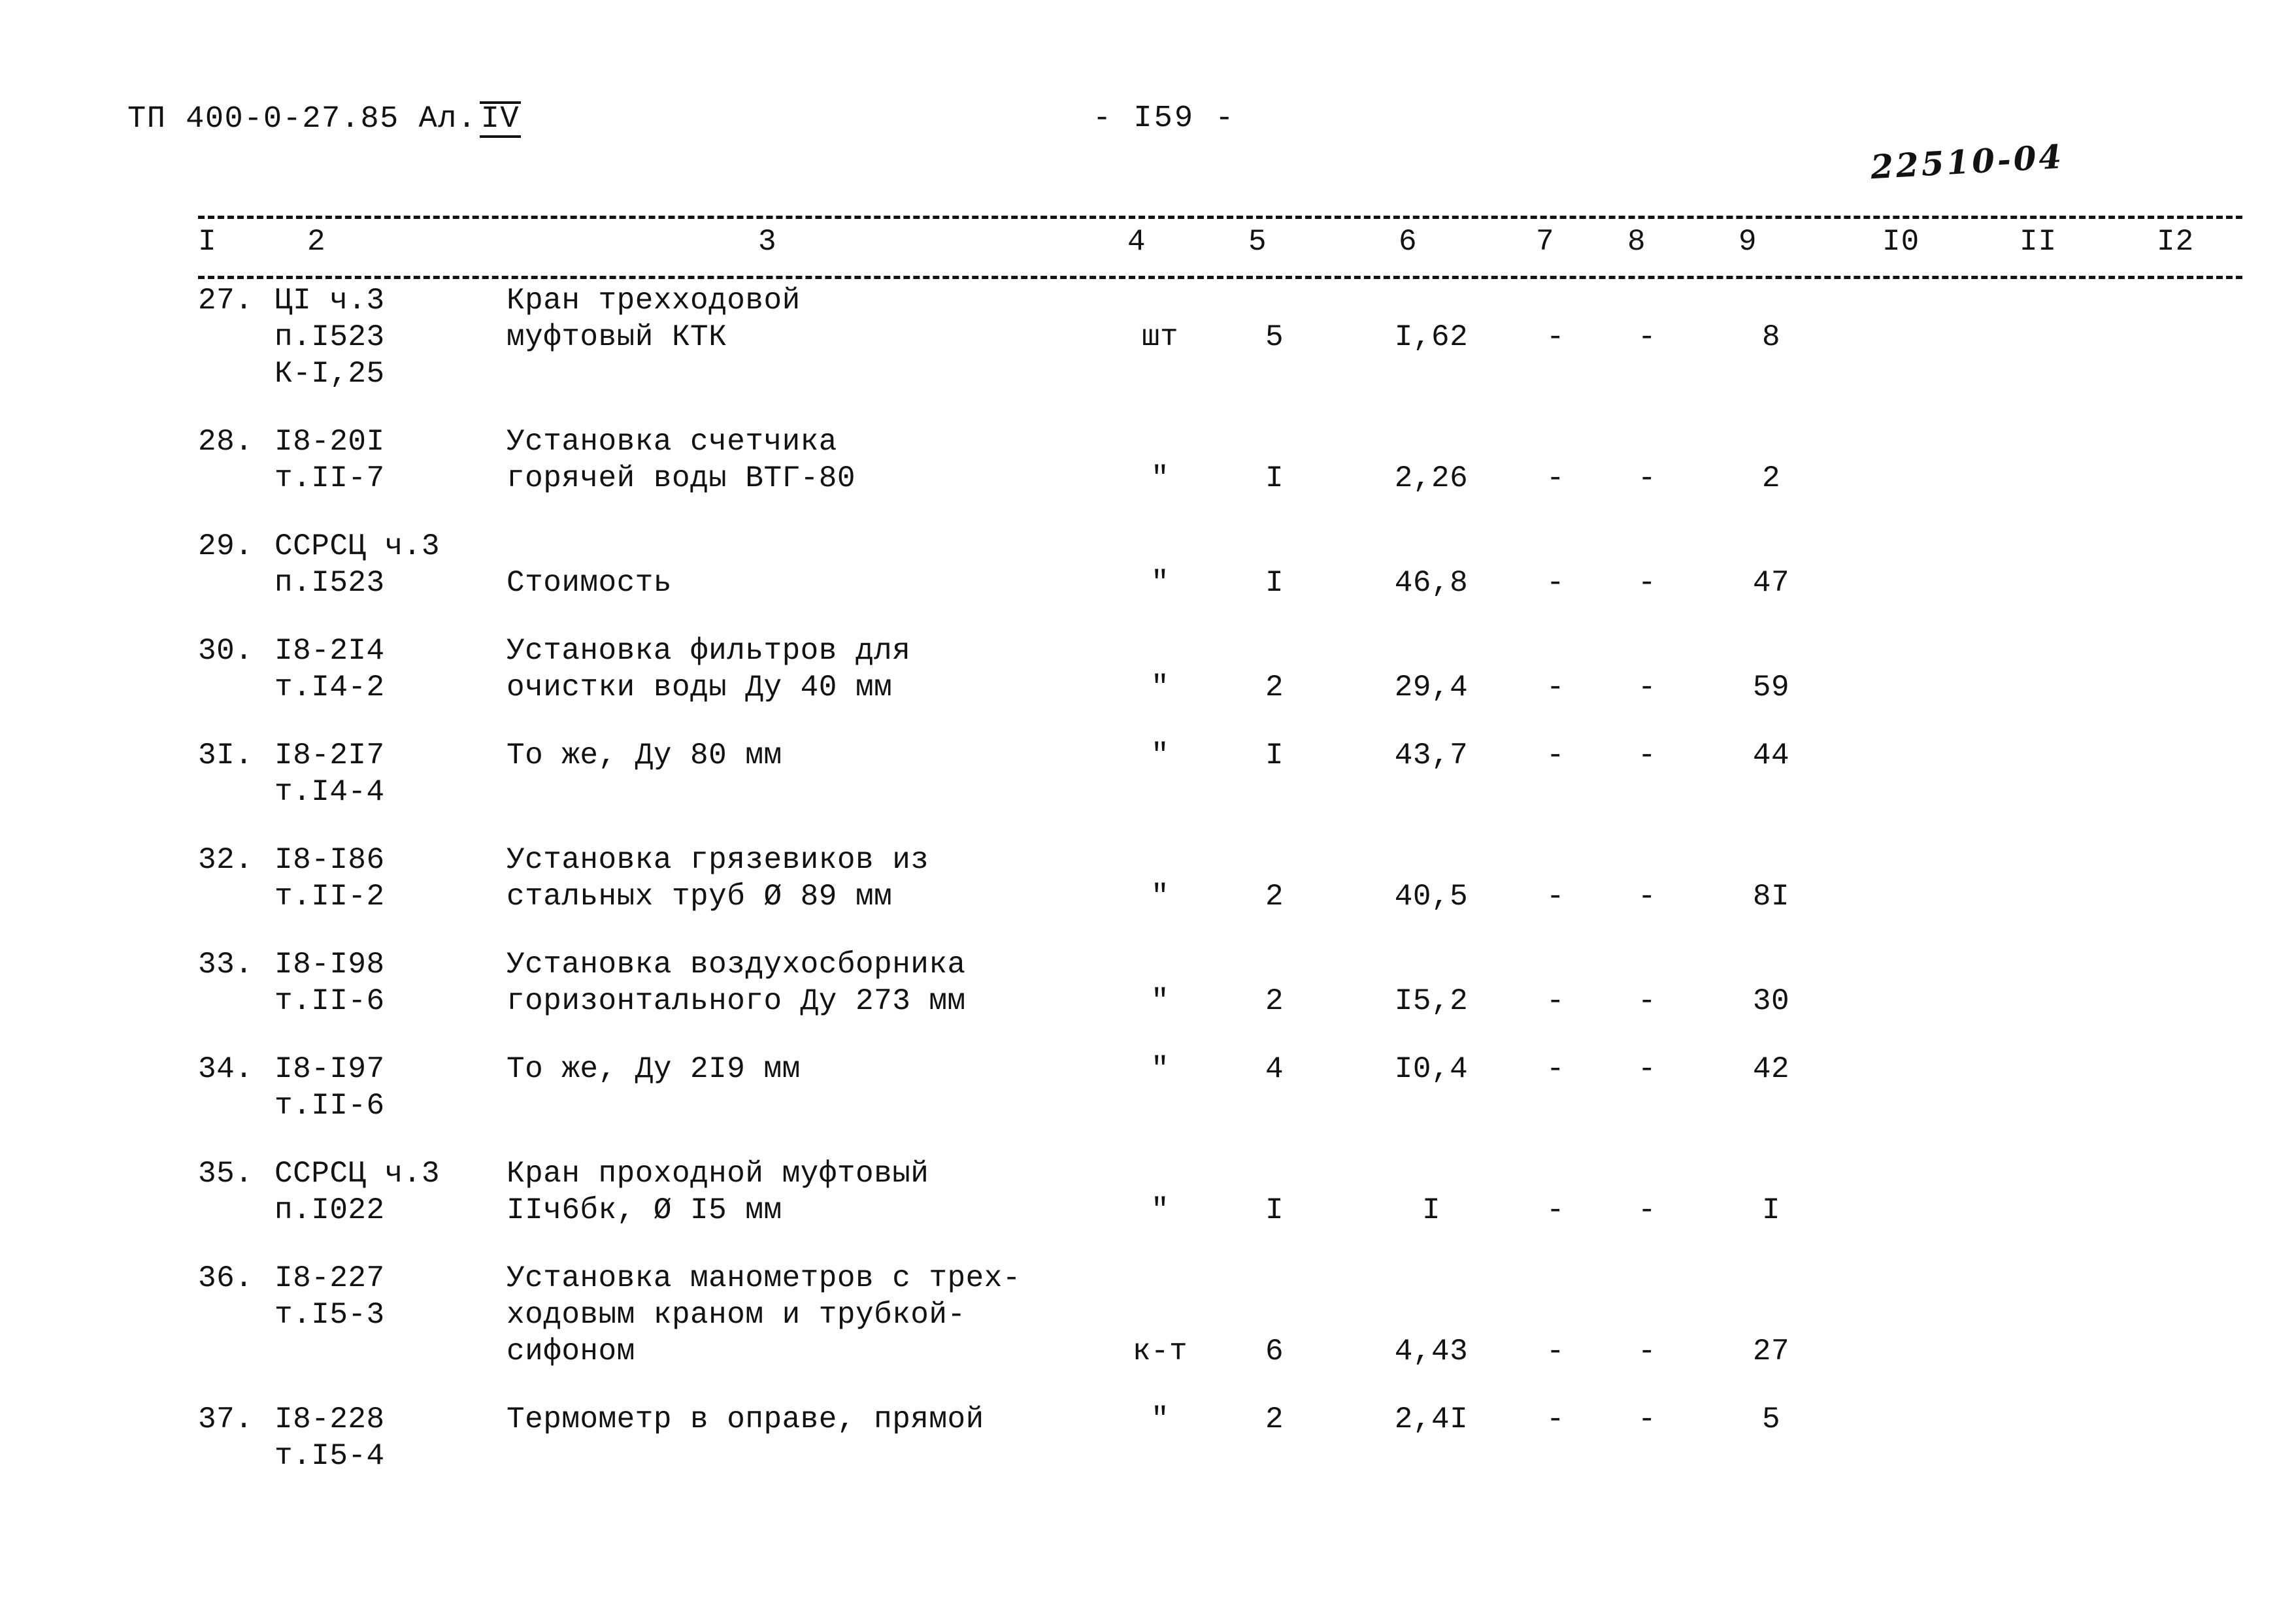  Describe the element at coordinates (1274, 337) in the screenshot. I see `row-quantity: 5` at that location.